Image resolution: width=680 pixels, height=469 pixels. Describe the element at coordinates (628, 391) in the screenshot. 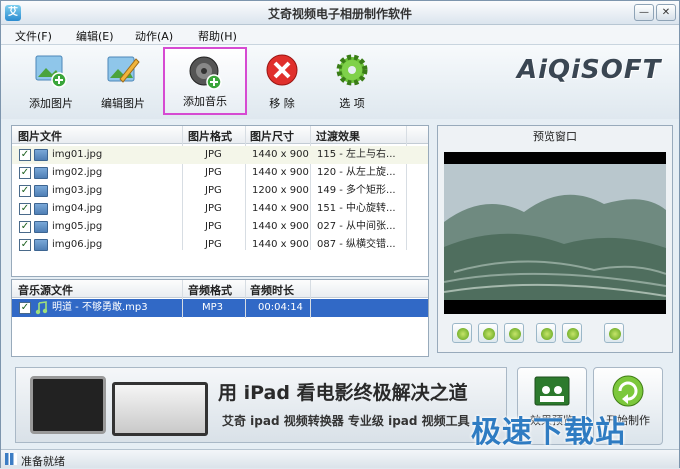

I see `start-icon` at that location.